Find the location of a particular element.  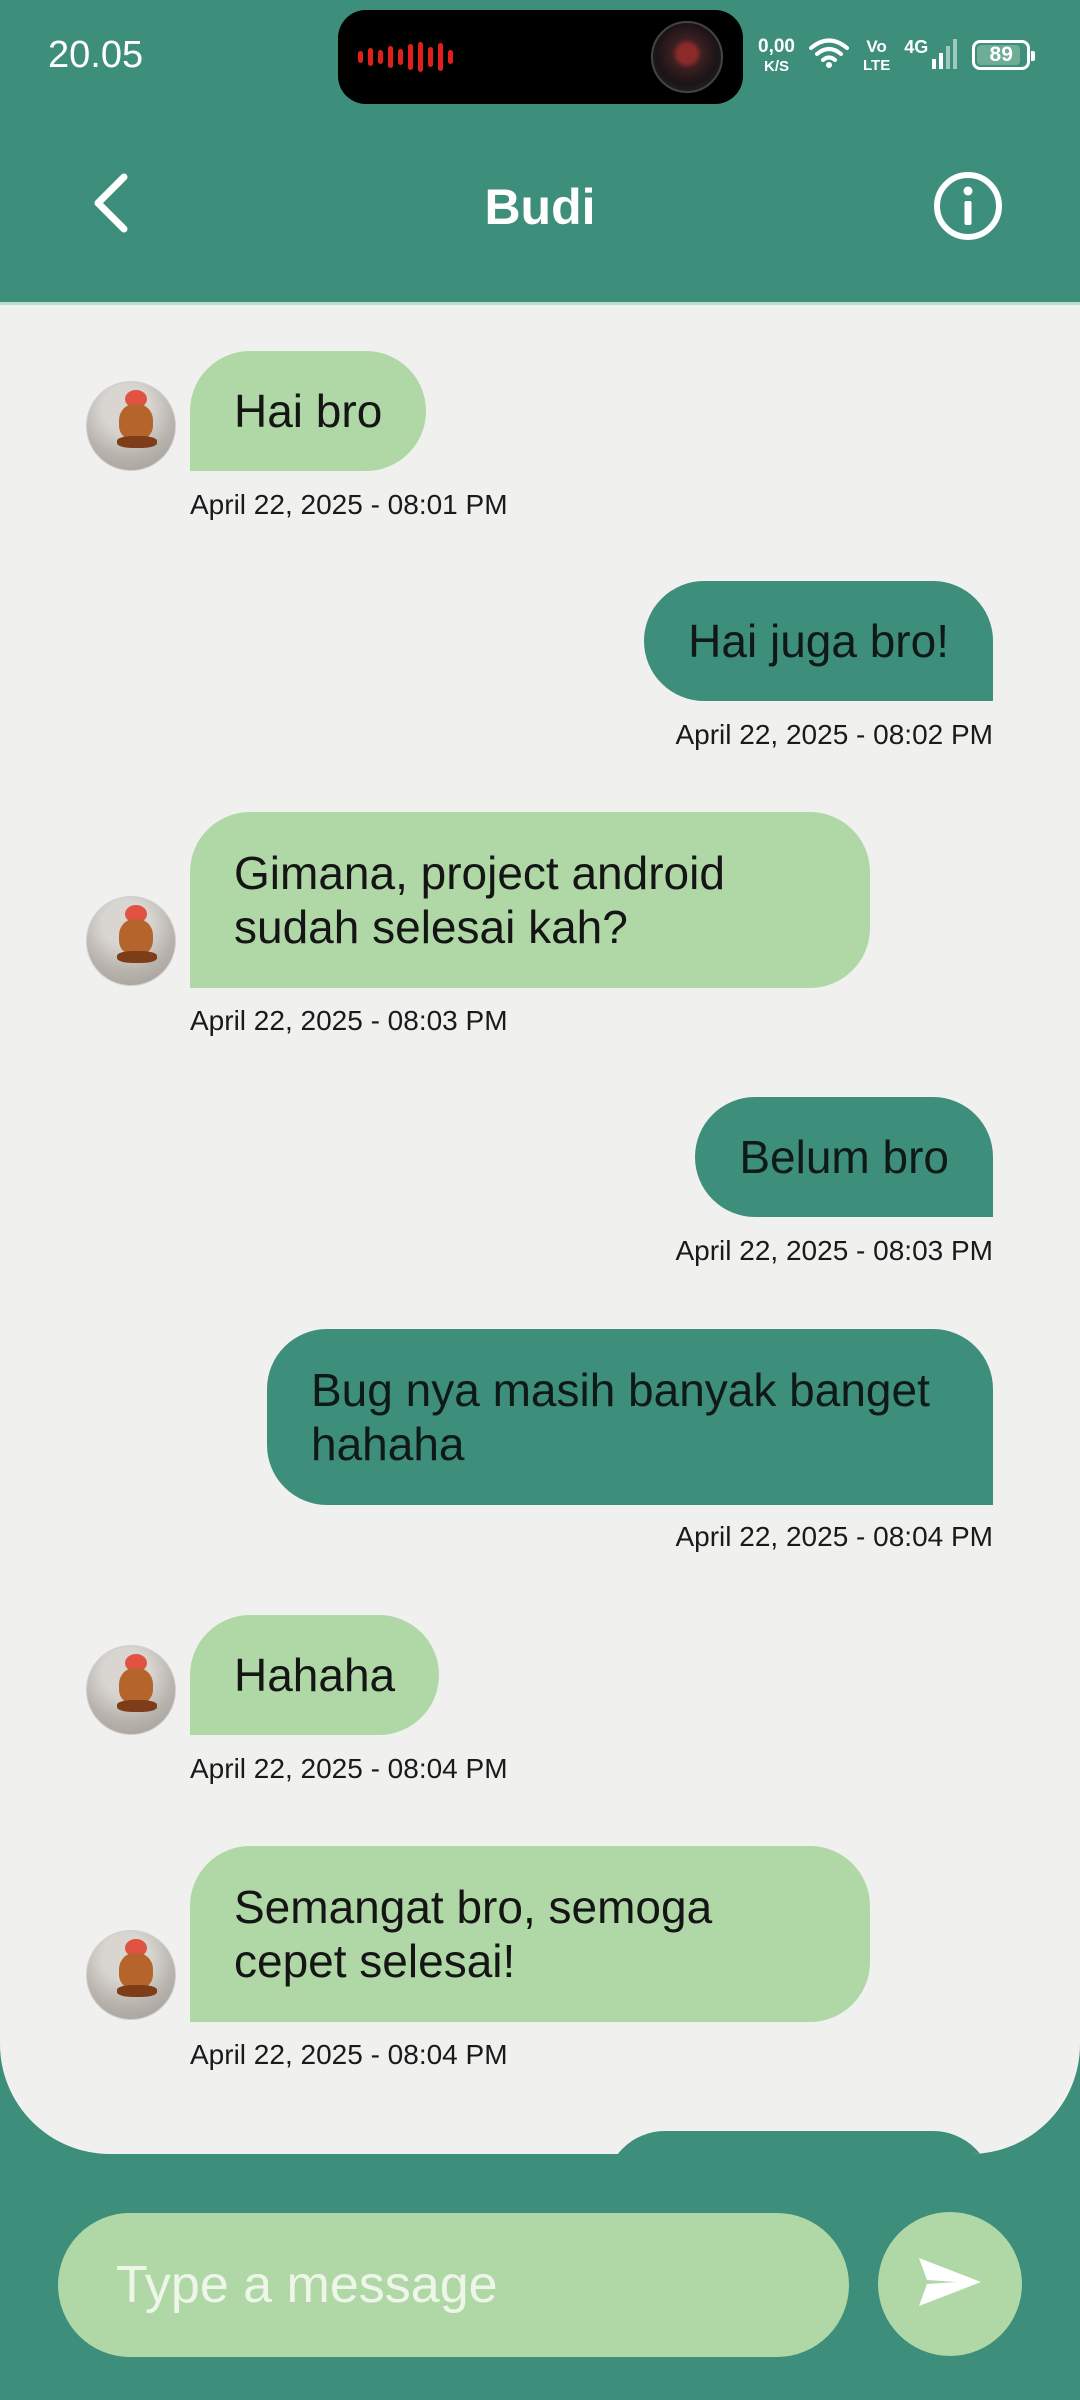

status-bar: 20.05 0,00 K/S Vo LTE 4G 89 is located at coordinates (540, 55).